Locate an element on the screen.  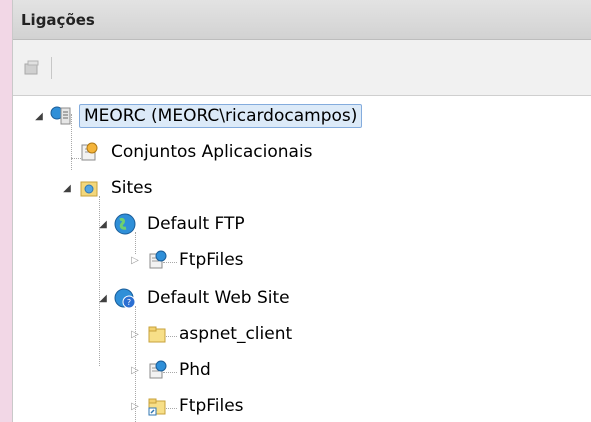
tree-node-ftpfiles: ▷ FtpFiles is located at coordinates (188, 260).